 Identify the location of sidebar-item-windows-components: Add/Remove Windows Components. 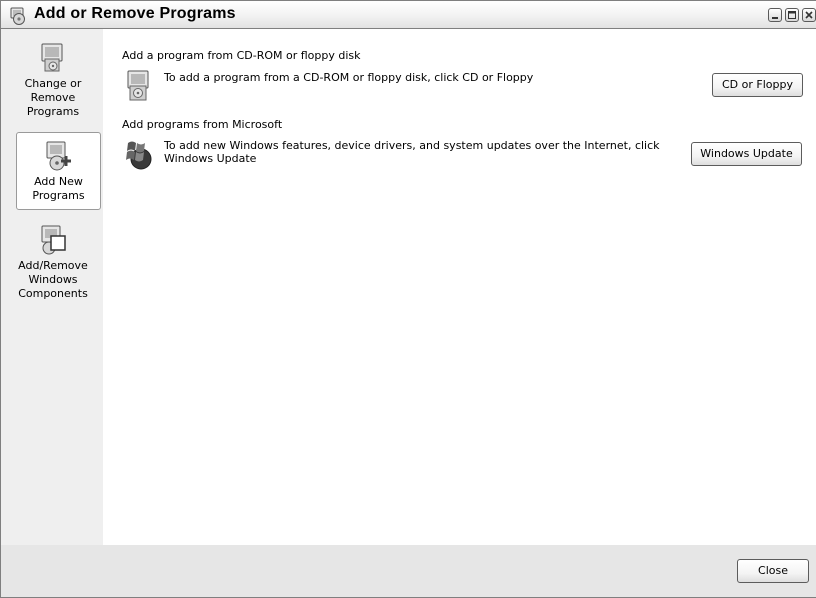
(53, 265).